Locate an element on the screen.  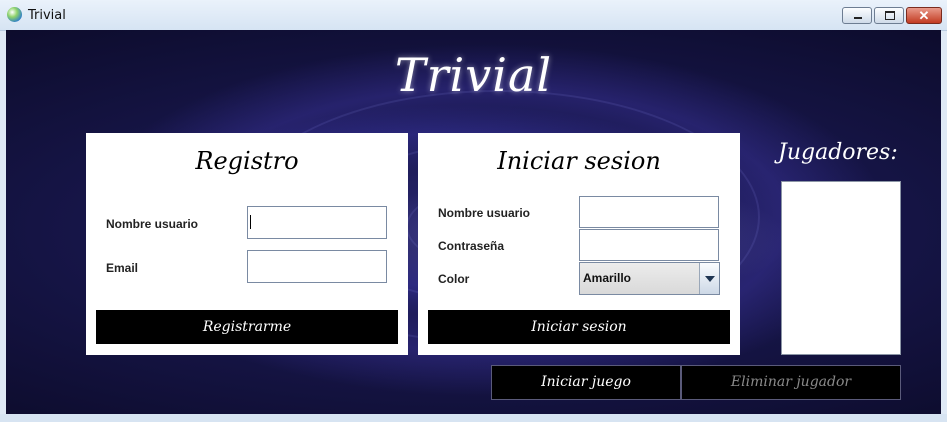
login-username-label: Nombre usuario is located at coordinates (484, 213).